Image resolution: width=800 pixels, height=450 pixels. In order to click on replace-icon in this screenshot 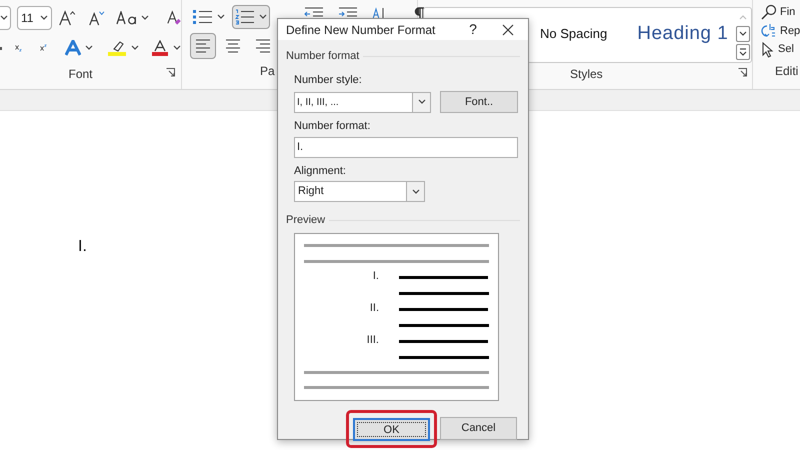, I will do `click(769, 31)`.